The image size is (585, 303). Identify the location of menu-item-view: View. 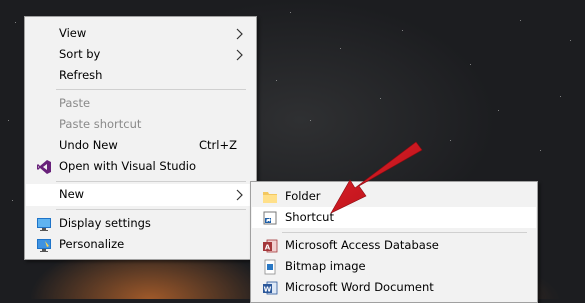
(140, 33).